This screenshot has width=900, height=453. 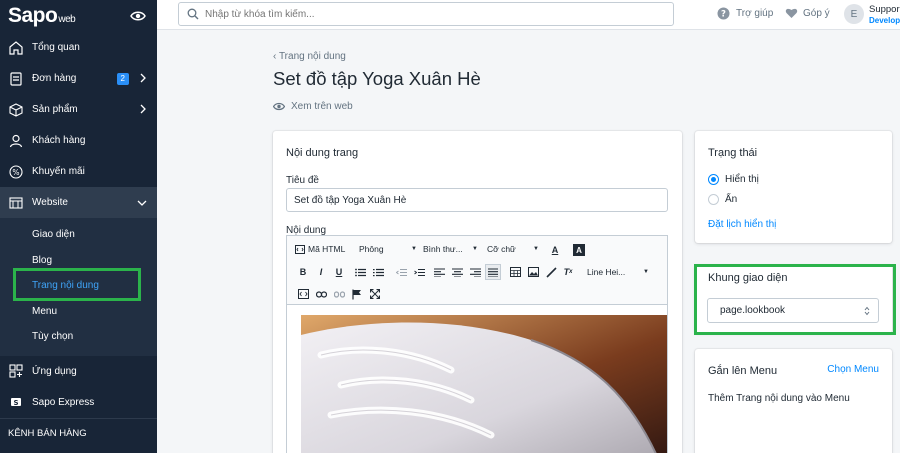 I want to click on heart-icon, so click(x=791, y=13).